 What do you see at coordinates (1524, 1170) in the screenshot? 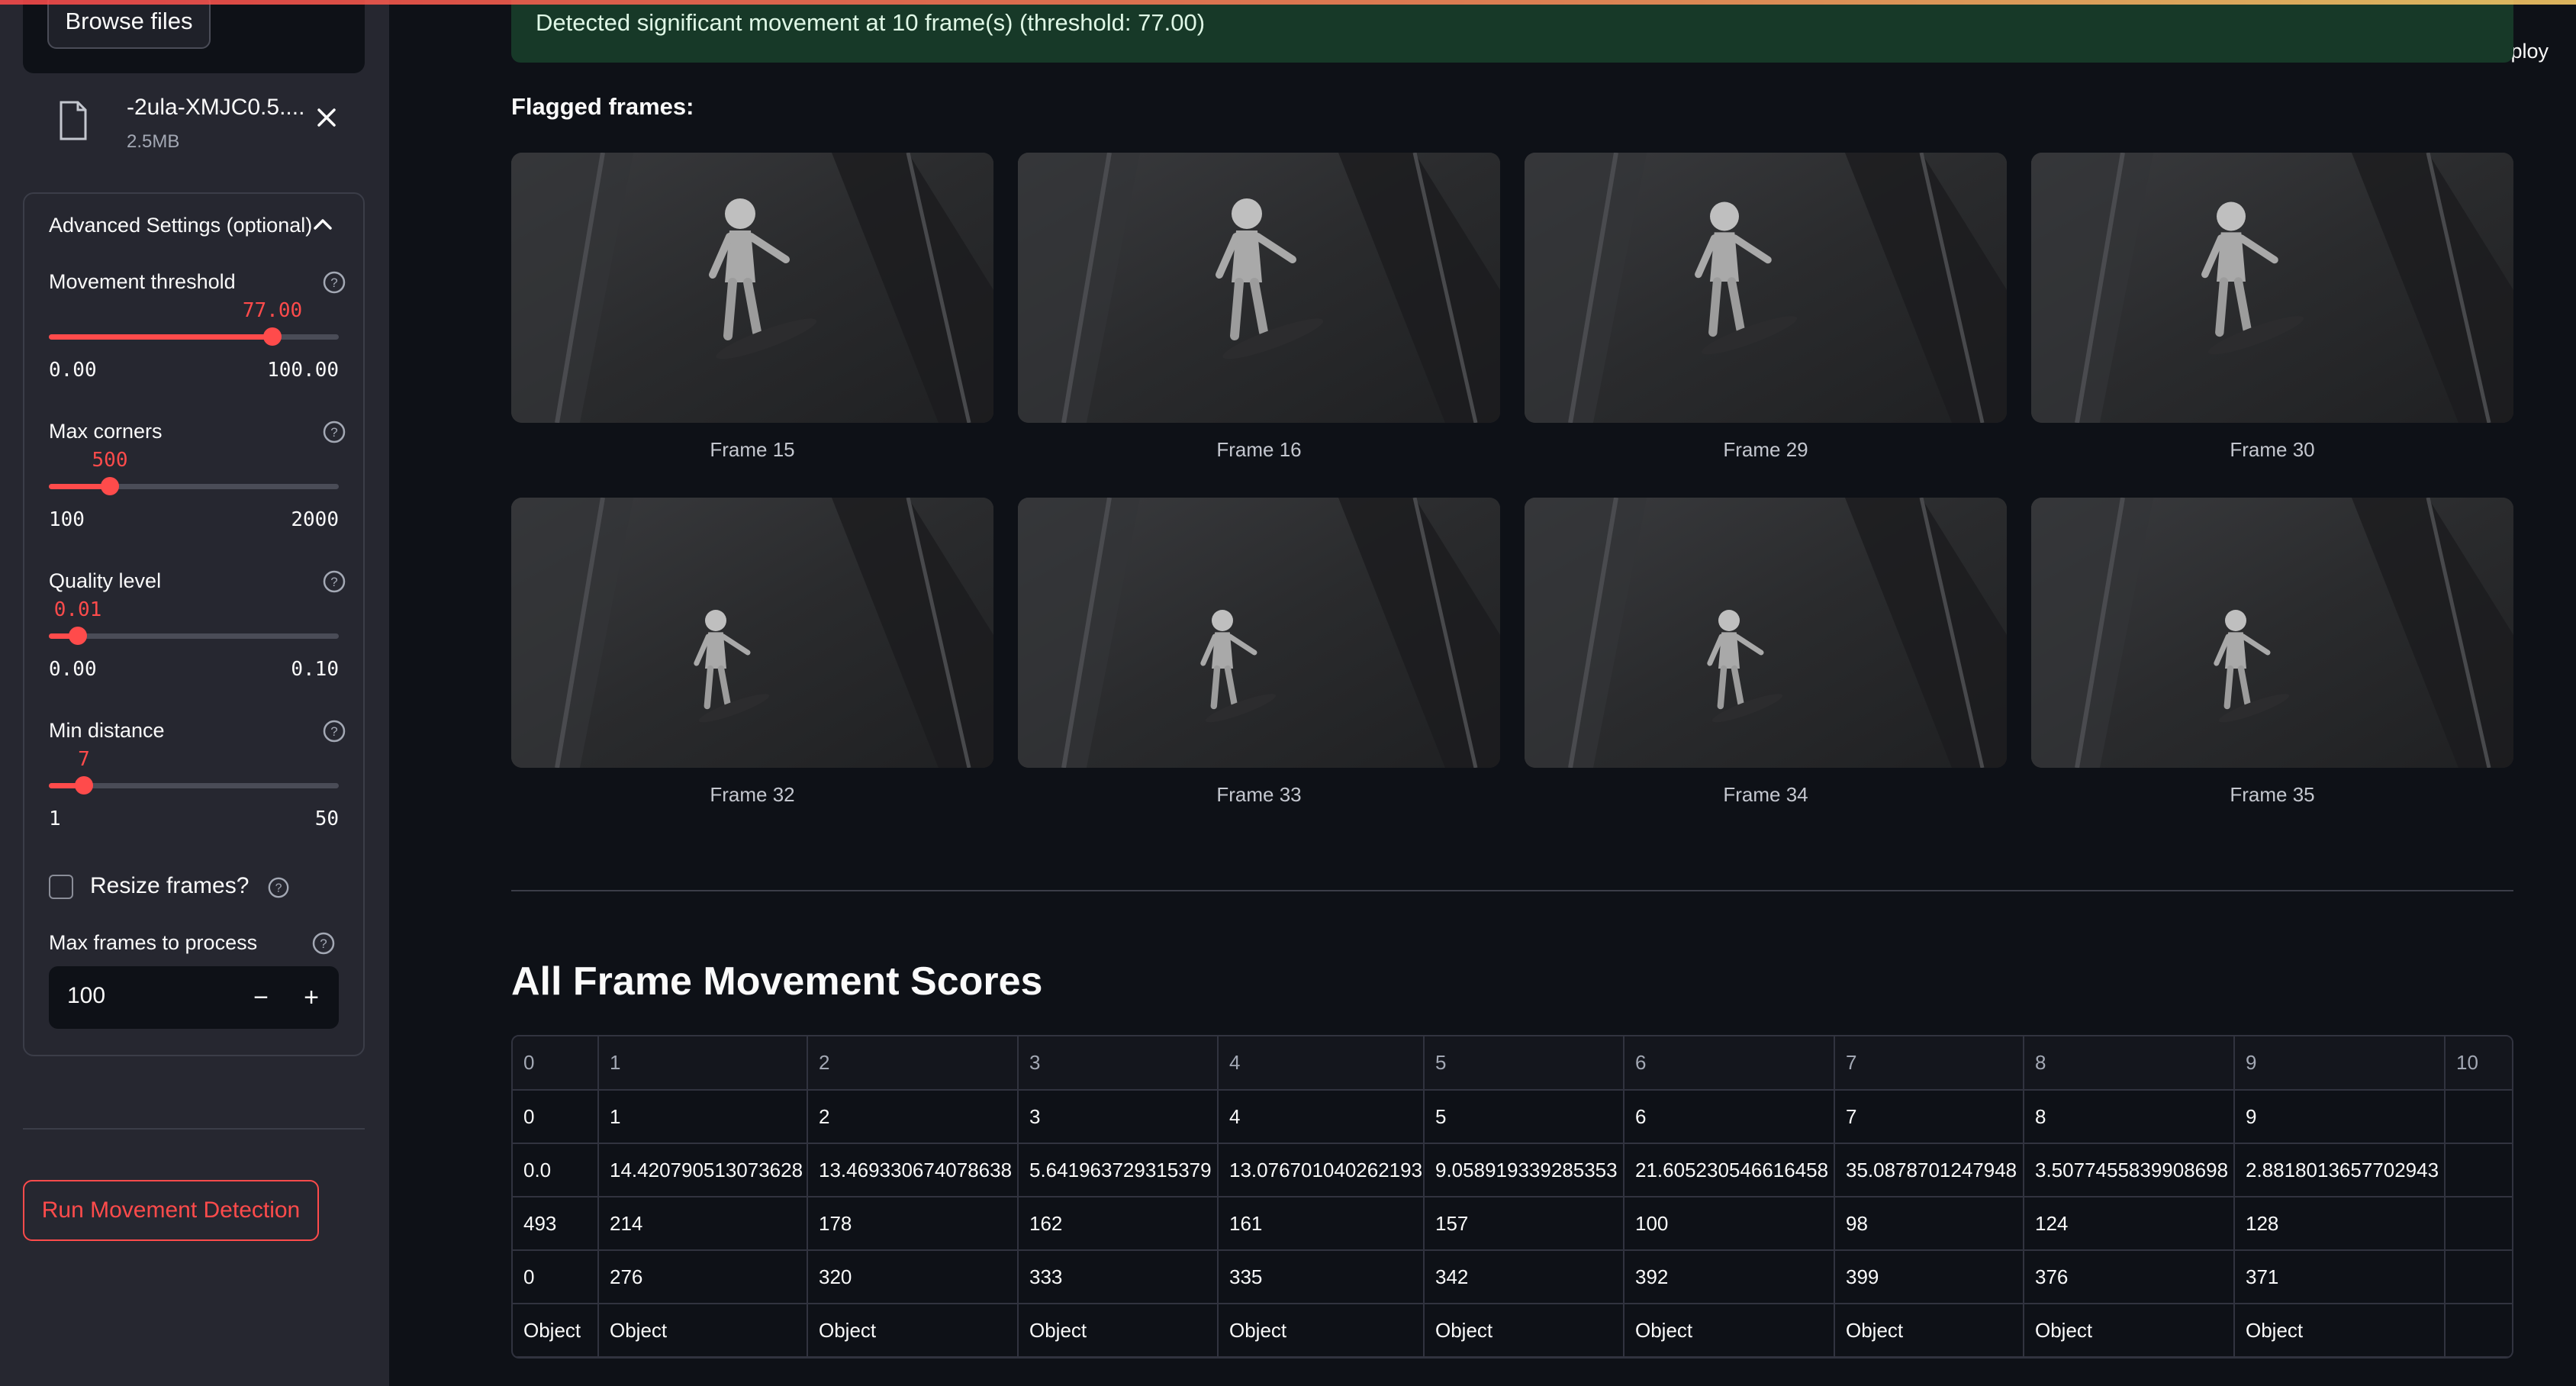
I see `table-cell: 9.058919339285353` at bounding box center [1524, 1170].